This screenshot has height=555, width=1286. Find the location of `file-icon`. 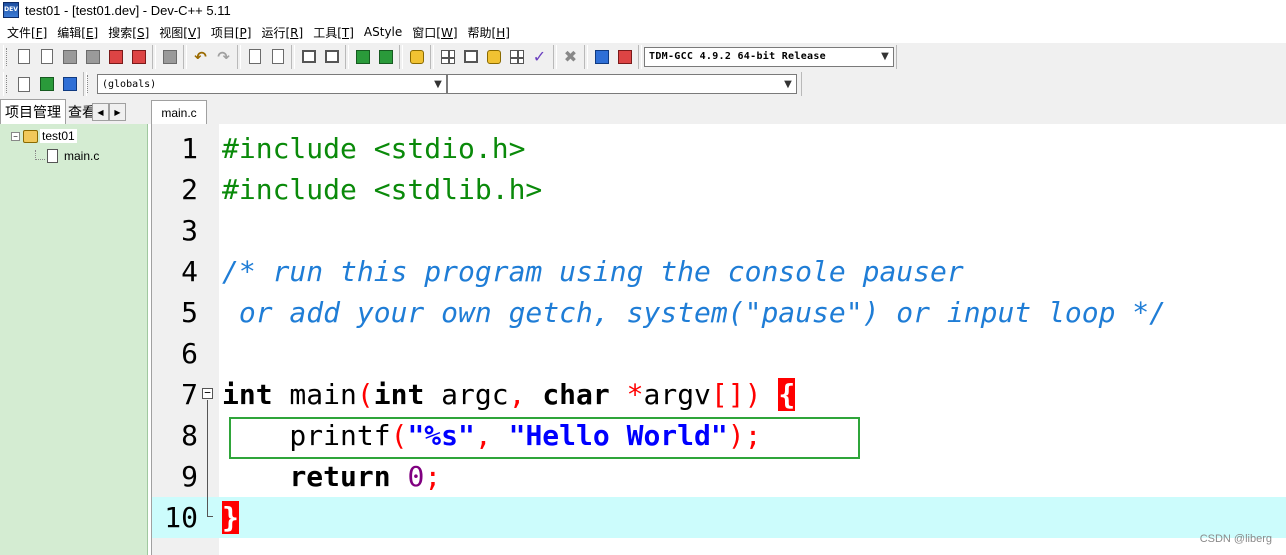

file-icon is located at coordinates (52, 156).